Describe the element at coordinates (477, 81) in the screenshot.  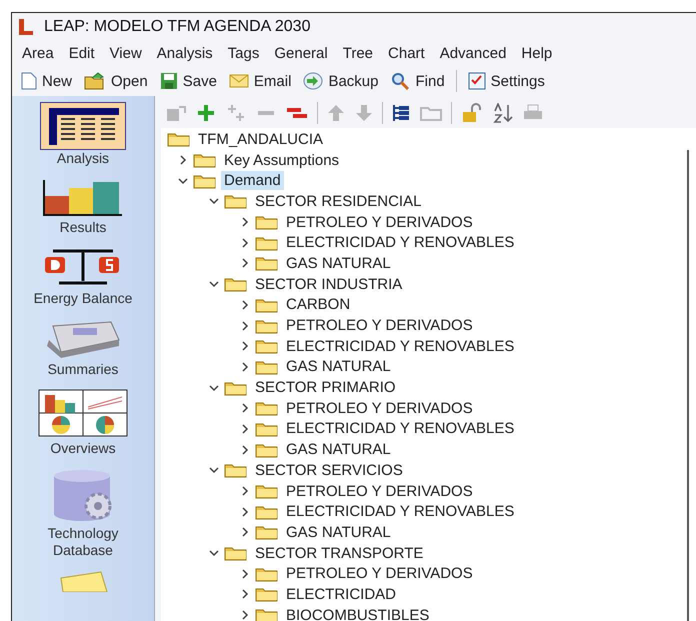
I see `checklist-icon` at that location.